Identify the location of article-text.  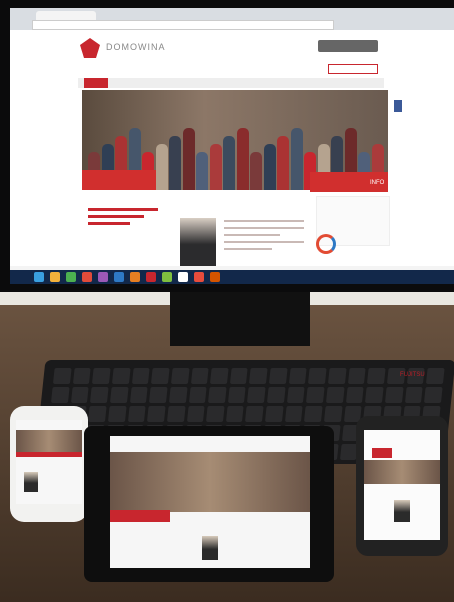
(264, 237).